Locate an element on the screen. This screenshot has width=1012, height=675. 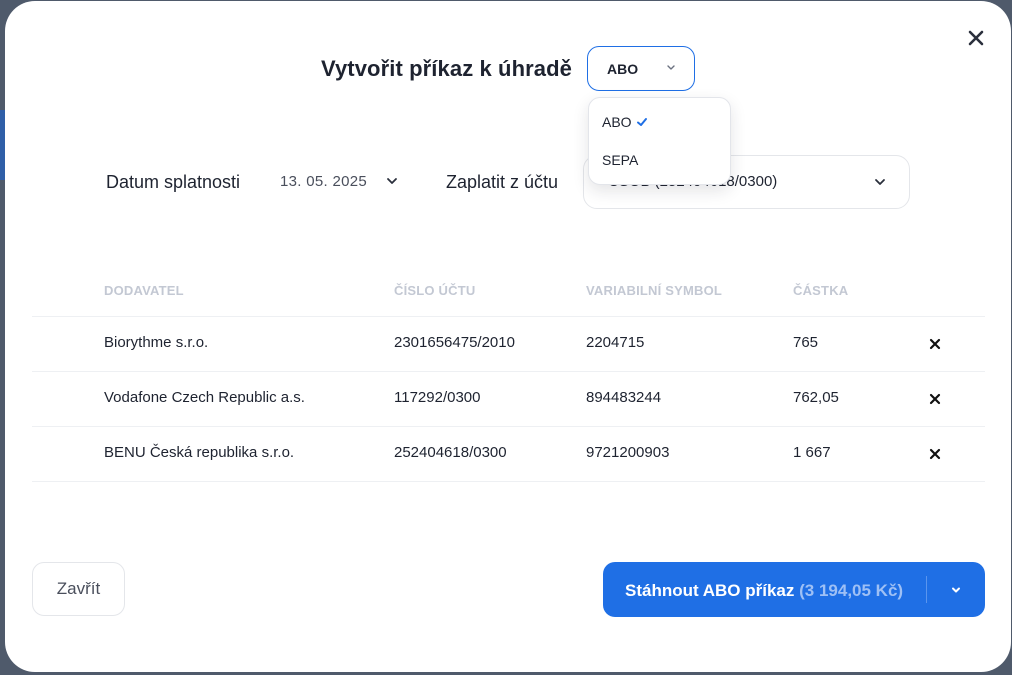
due-date-value: 13. 05. 2025 is located at coordinates (323, 181).